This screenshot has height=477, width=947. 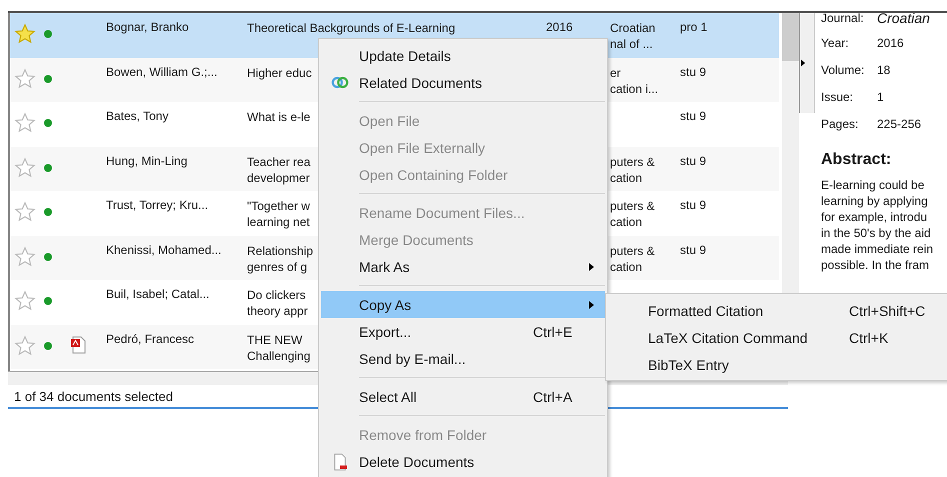 I want to click on tags-cell: pro 1, so click(x=694, y=27).